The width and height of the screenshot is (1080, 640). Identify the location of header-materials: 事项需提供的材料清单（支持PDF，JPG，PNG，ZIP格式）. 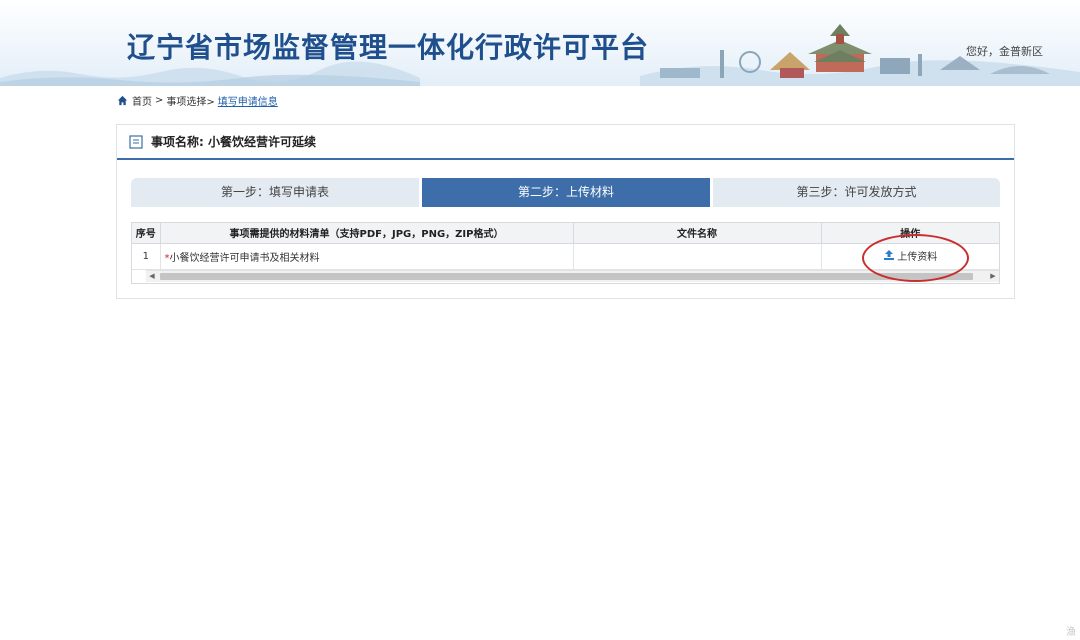
(367, 233).